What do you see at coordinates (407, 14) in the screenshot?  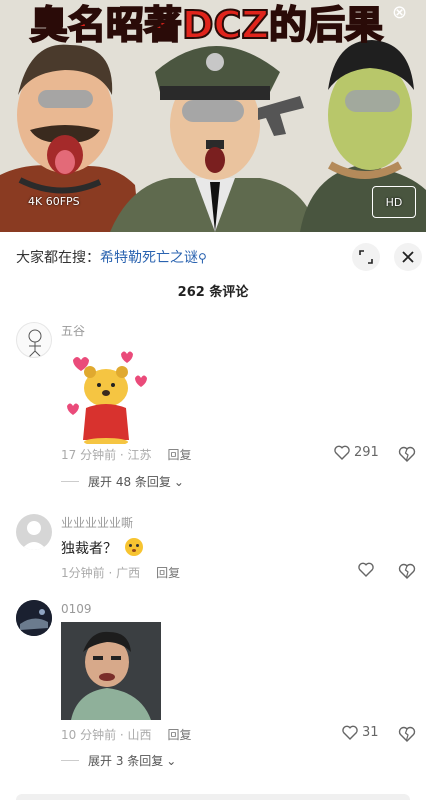 I see `close-video-icon: ⊗` at bounding box center [407, 14].